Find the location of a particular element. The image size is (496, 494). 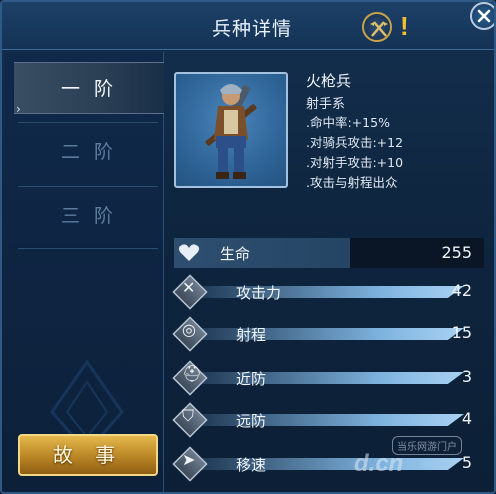

stat-row-melee-defense: ⛑ 近防 3 is located at coordinates (328, 378).